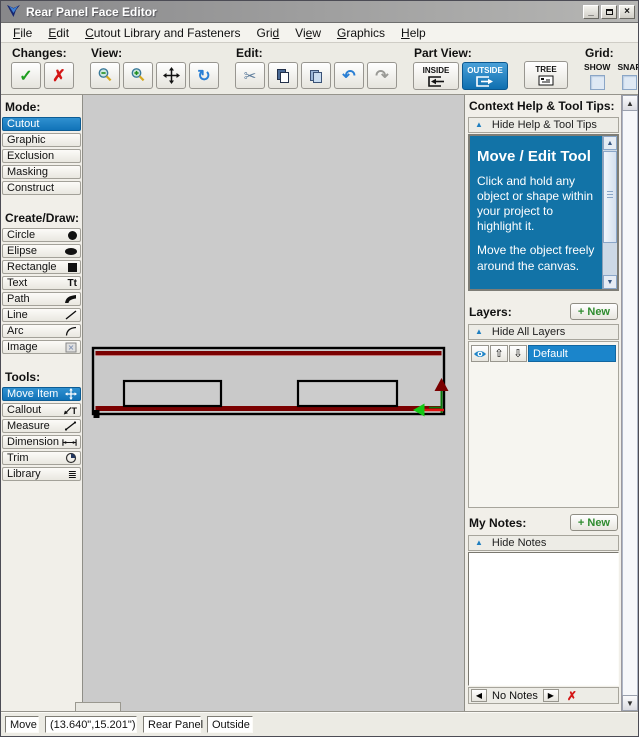  What do you see at coordinates (41, 140) in the screenshot?
I see `mode-graphic-button: Graphic` at bounding box center [41, 140].